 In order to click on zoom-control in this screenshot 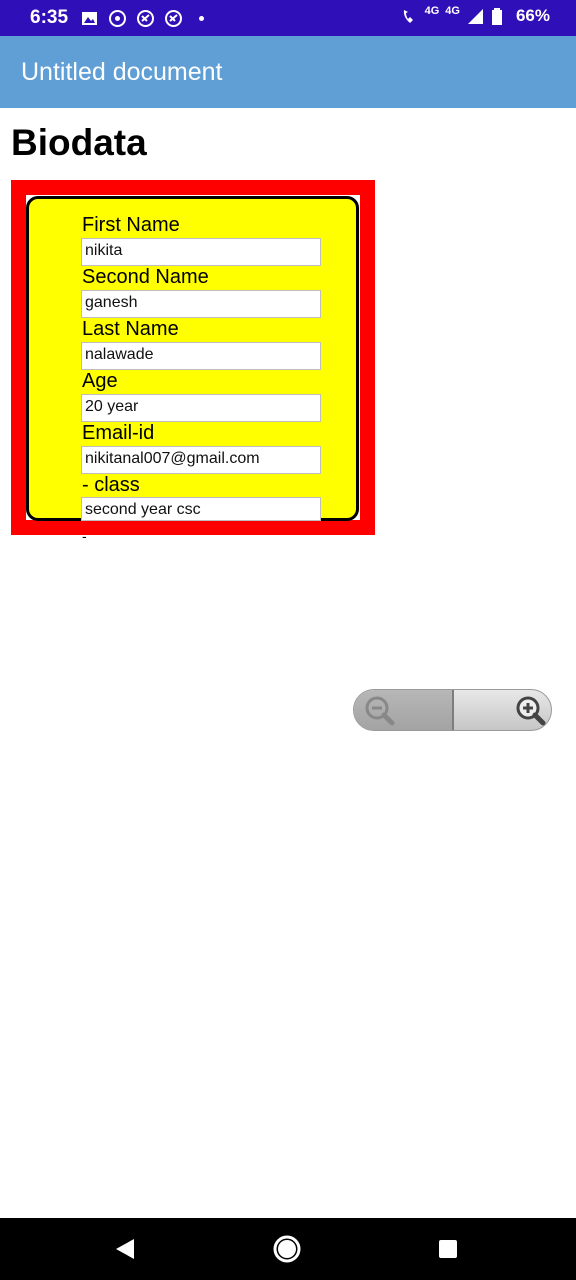, I will do `click(452, 710)`.